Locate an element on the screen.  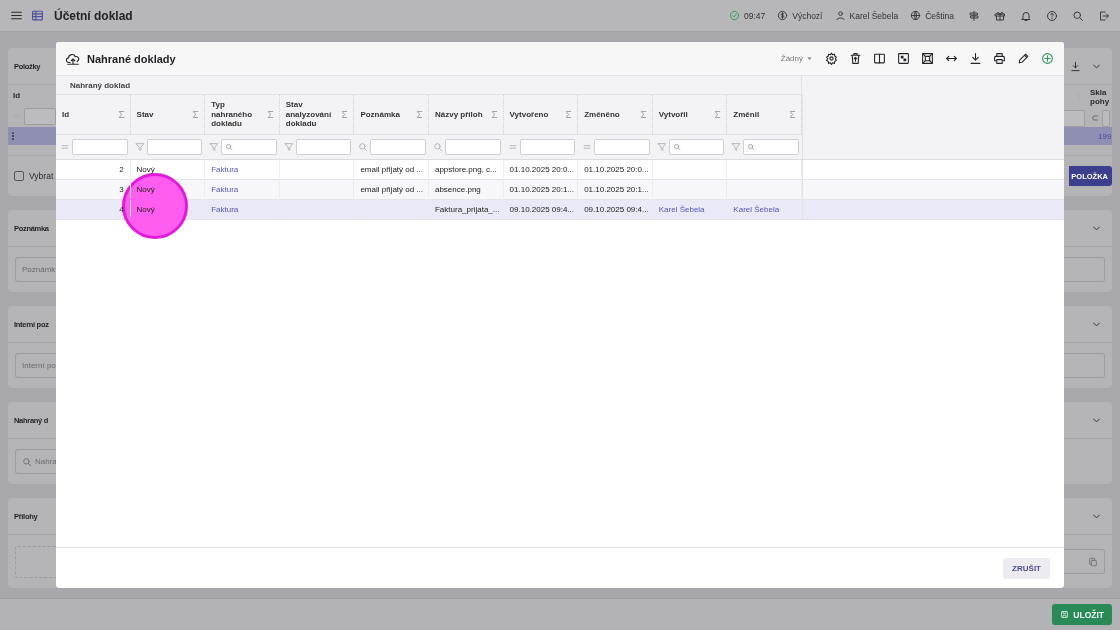
column-header: Stav analyzování dokladu is located at coordinates (310, 114).